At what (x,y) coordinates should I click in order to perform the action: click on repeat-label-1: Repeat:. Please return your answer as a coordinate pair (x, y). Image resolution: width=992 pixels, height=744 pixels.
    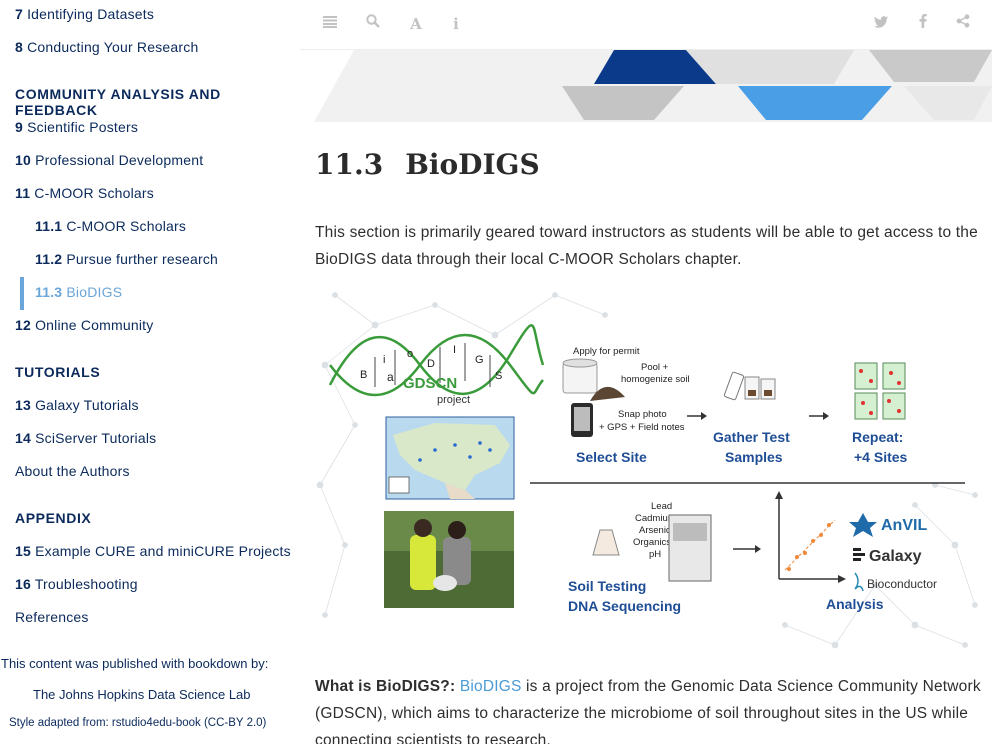
    Looking at the image, I should click on (877, 437).